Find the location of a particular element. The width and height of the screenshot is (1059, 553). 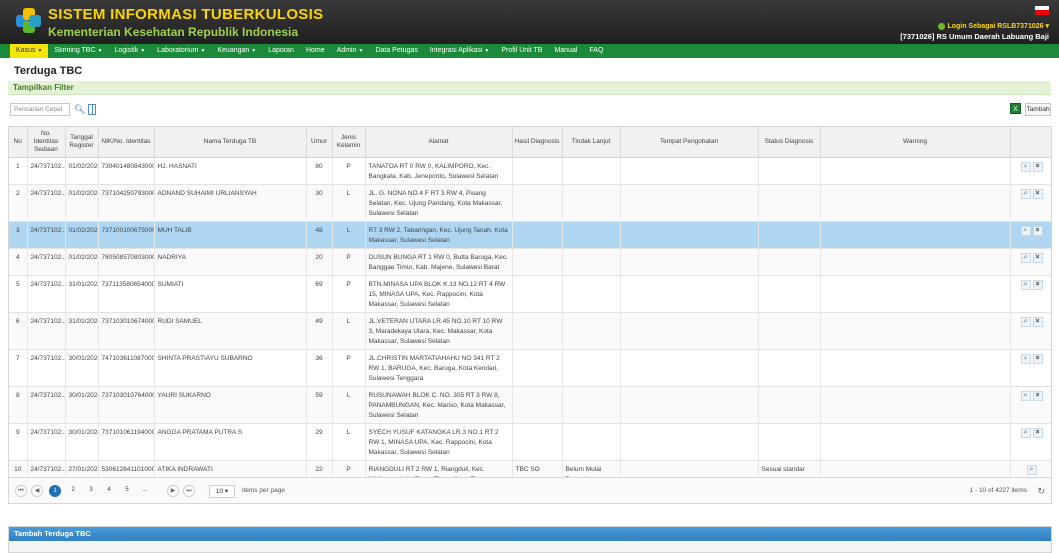

column-header: Tempat Pengobatan is located at coordinates (689, 142).